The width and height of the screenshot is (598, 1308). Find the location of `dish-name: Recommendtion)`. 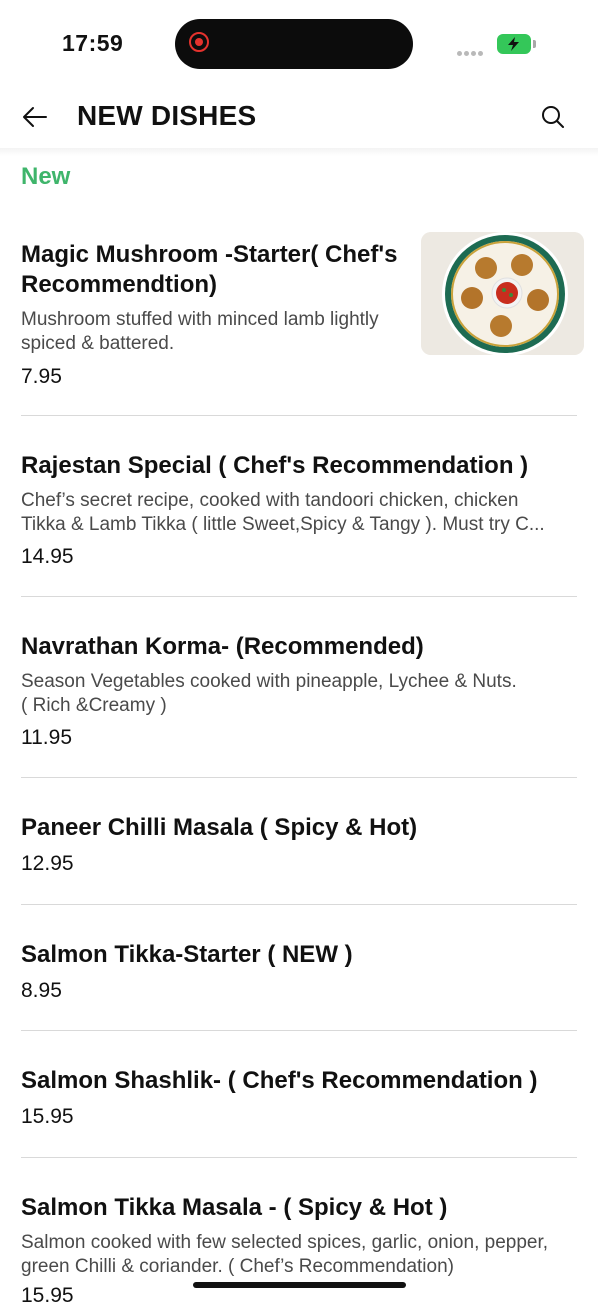

dish-name: Recommendtion) is located at coordinates (119, 285).